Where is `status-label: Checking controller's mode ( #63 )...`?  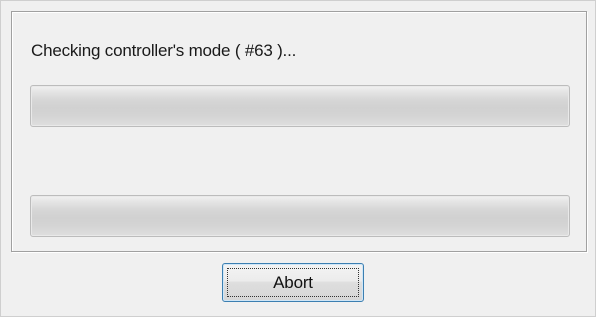 status-label: Checking controller's mode ( #63 )... is located at coordinates (164, 50).